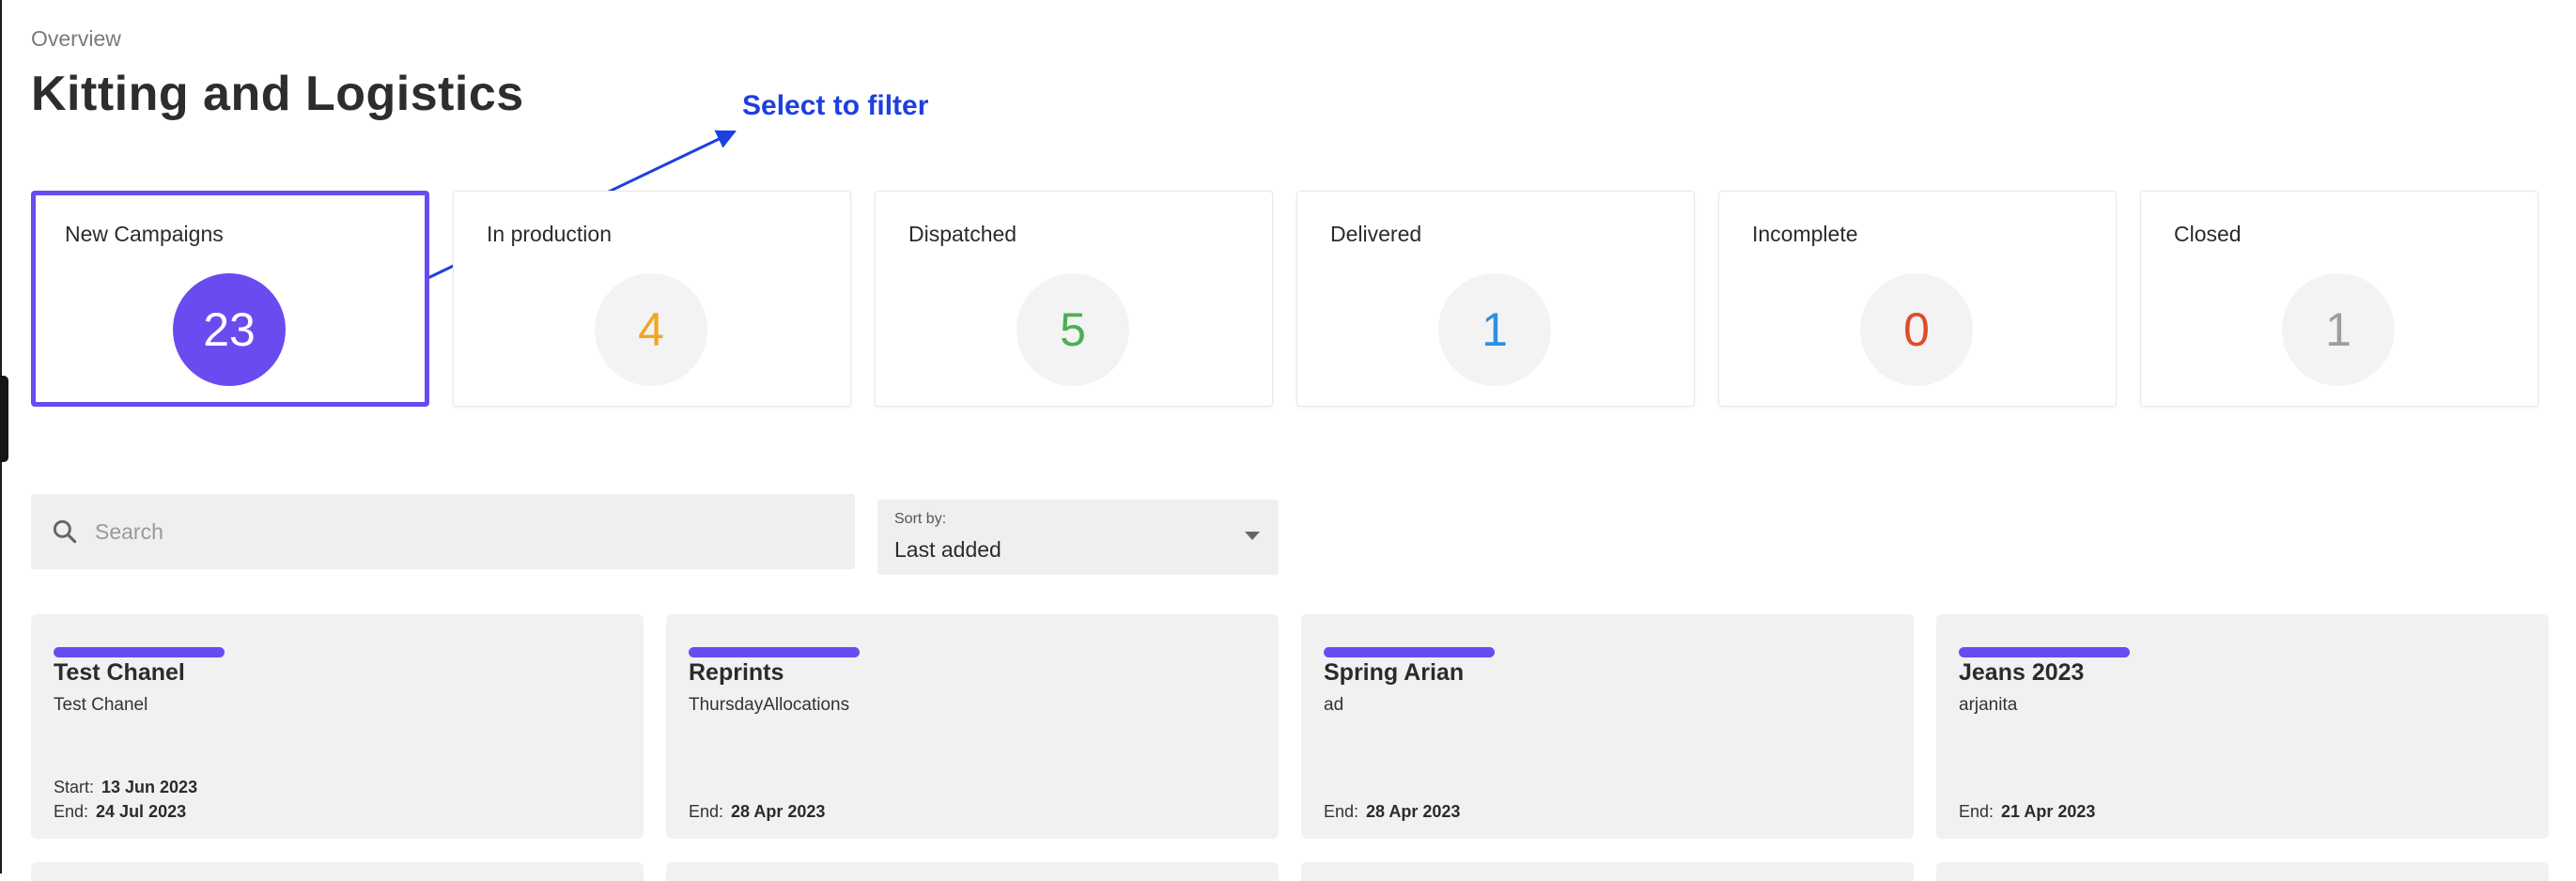 The image size is (2576, 881). What do you see at coordinates (1376, 234) in the screenshot?
I see `stat-label: Delivered` at bounding box center [1376, 234].